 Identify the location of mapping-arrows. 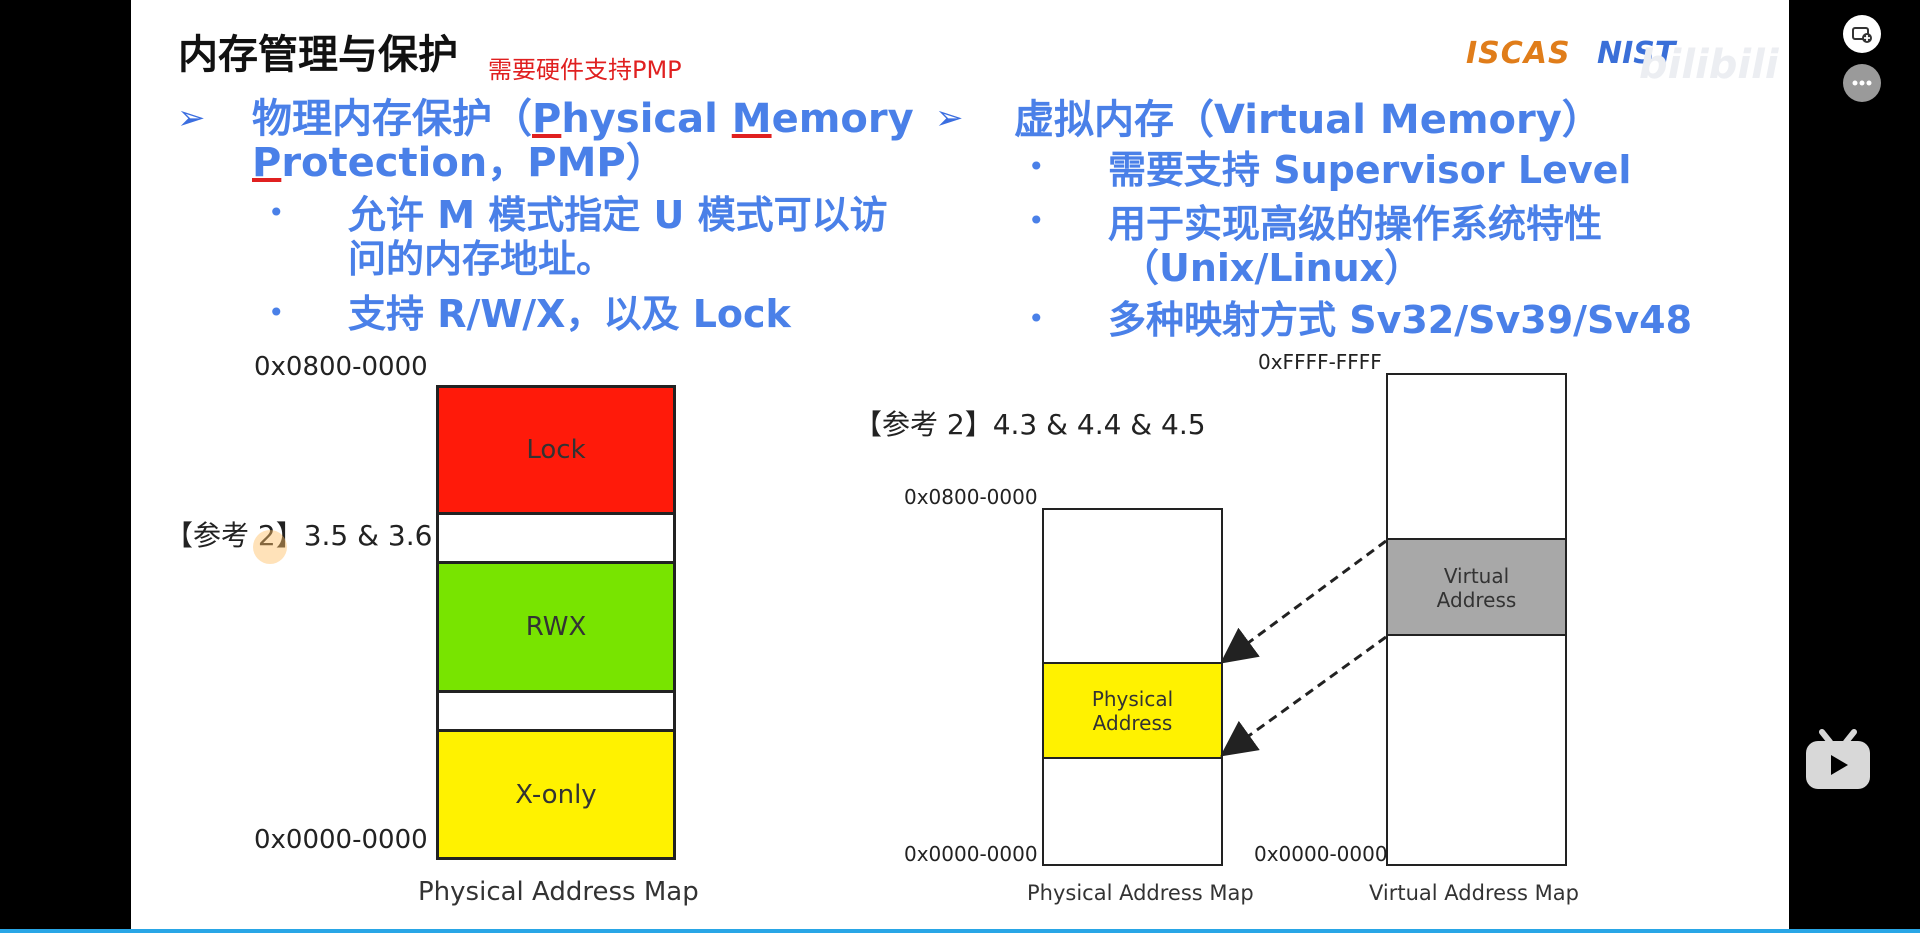
(1303, 648).